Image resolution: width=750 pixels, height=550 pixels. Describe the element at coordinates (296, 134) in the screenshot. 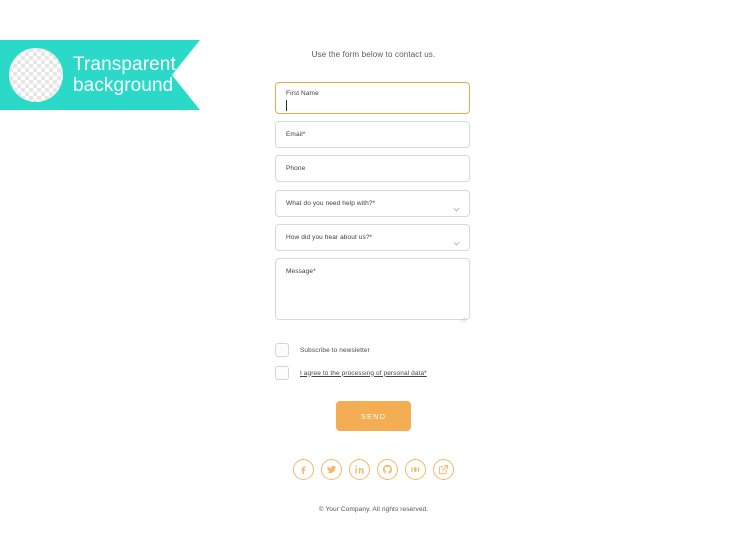

I see `email-label: Email*` at that location.